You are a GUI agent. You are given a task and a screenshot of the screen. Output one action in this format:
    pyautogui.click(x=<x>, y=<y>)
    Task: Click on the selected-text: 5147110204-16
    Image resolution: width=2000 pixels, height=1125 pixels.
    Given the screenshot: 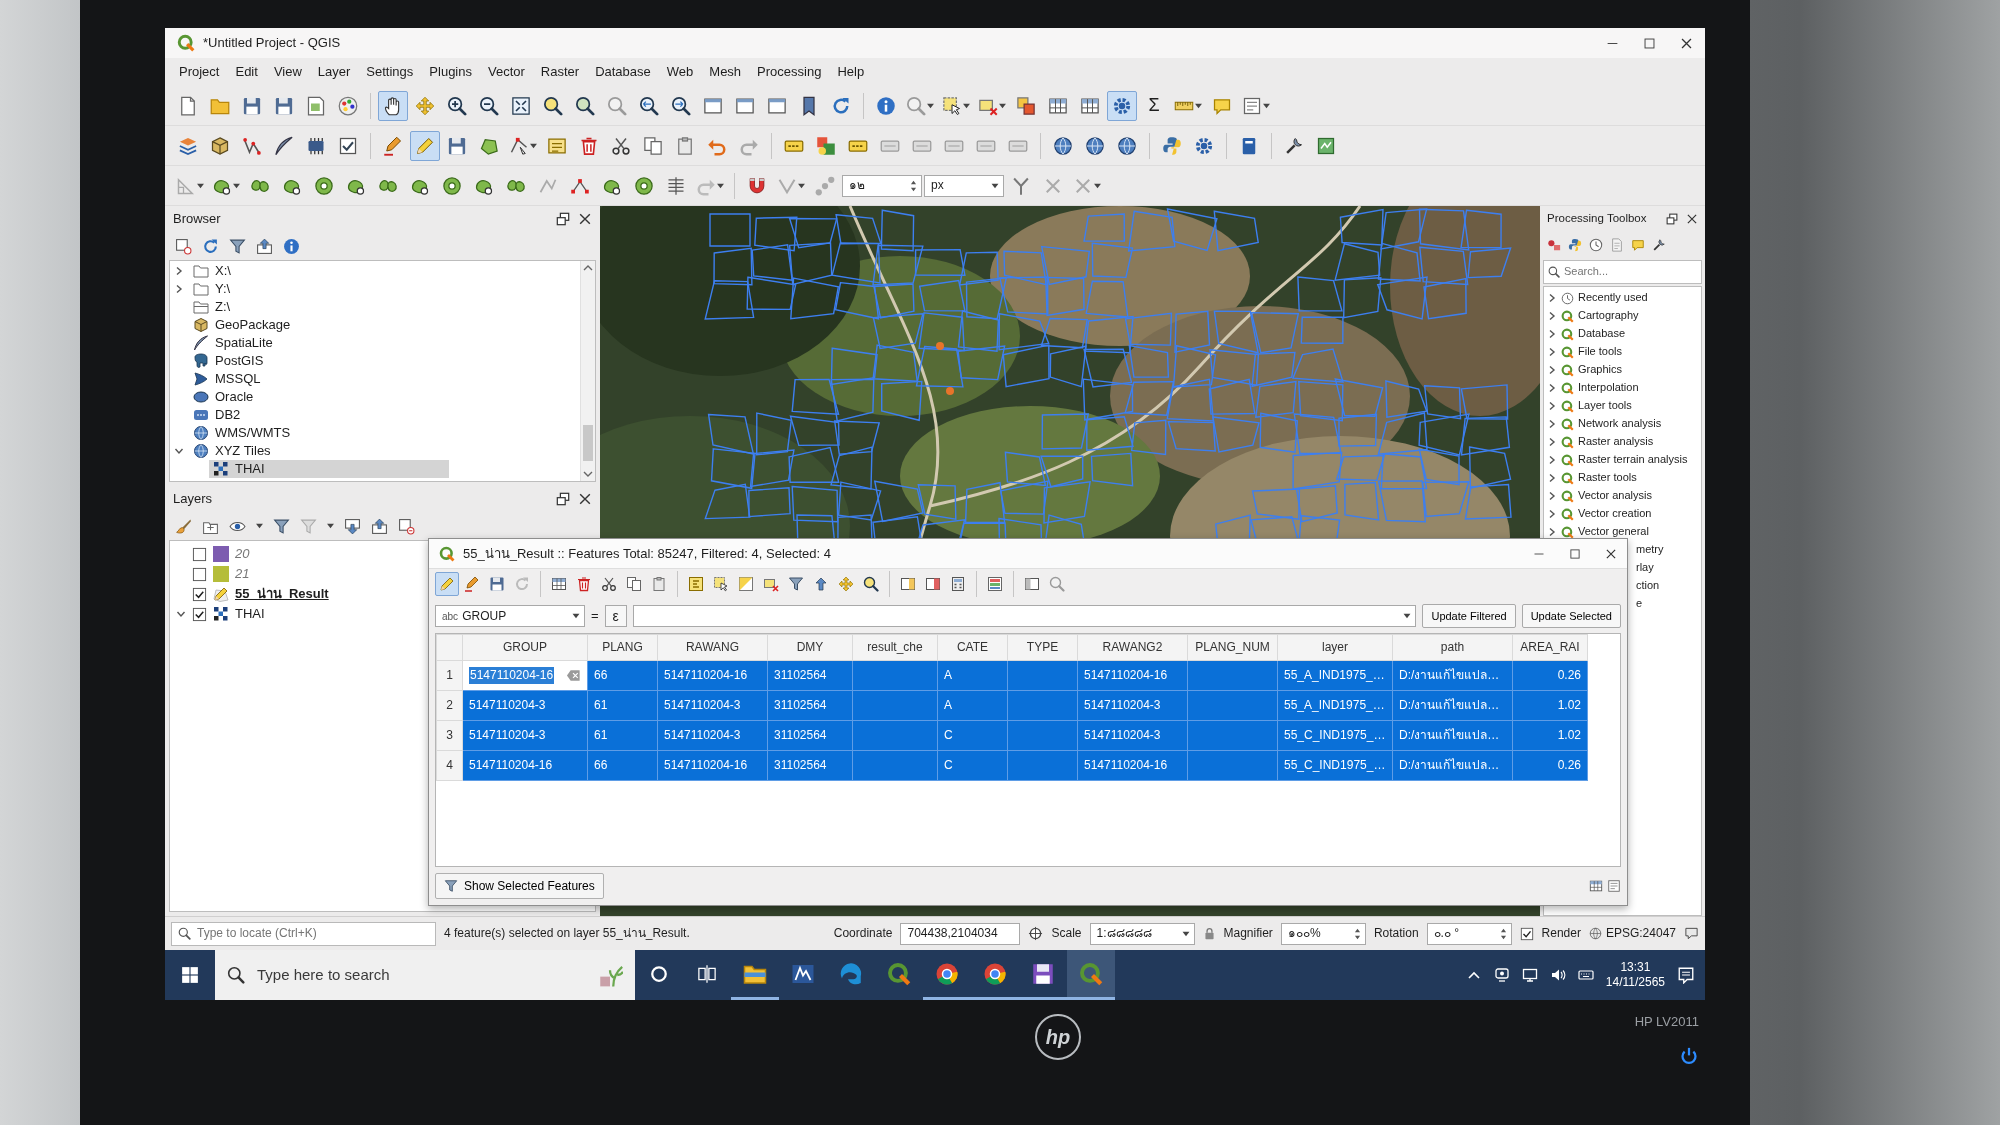 What is the action you would take?
    pyautogui.click(x=512, y=675)
    